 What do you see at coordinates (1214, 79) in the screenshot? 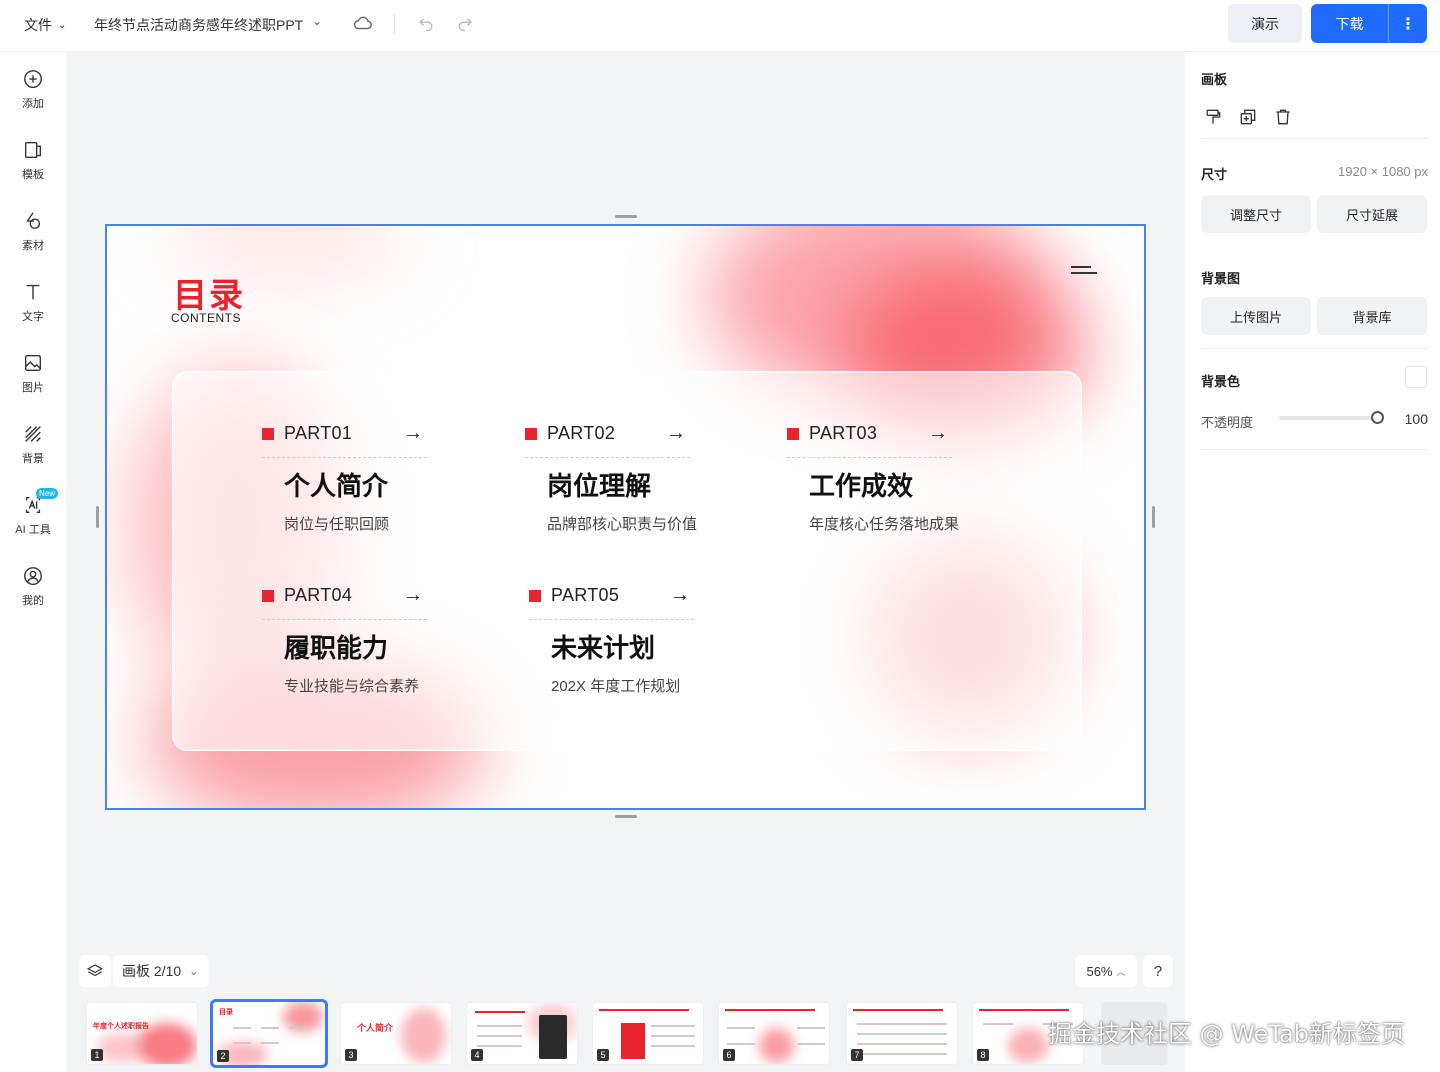
I see `section-heading-board: 画板` at bounding box center [1214, 79].